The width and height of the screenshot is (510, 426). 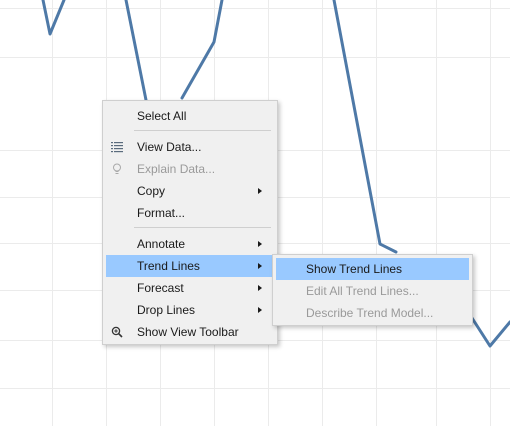 What do you see at coordinates (354, 269) in the screenshot?
I see `menu-item-label: Show Trend Lines` at bounding box center [354, 269].